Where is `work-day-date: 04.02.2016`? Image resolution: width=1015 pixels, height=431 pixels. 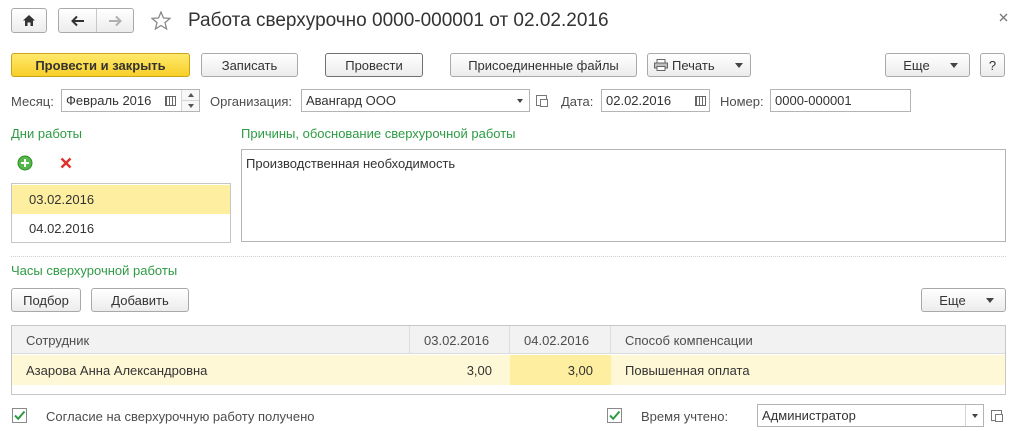 work-day-date: 04.02.2016 is located at coordinates (62, 228).